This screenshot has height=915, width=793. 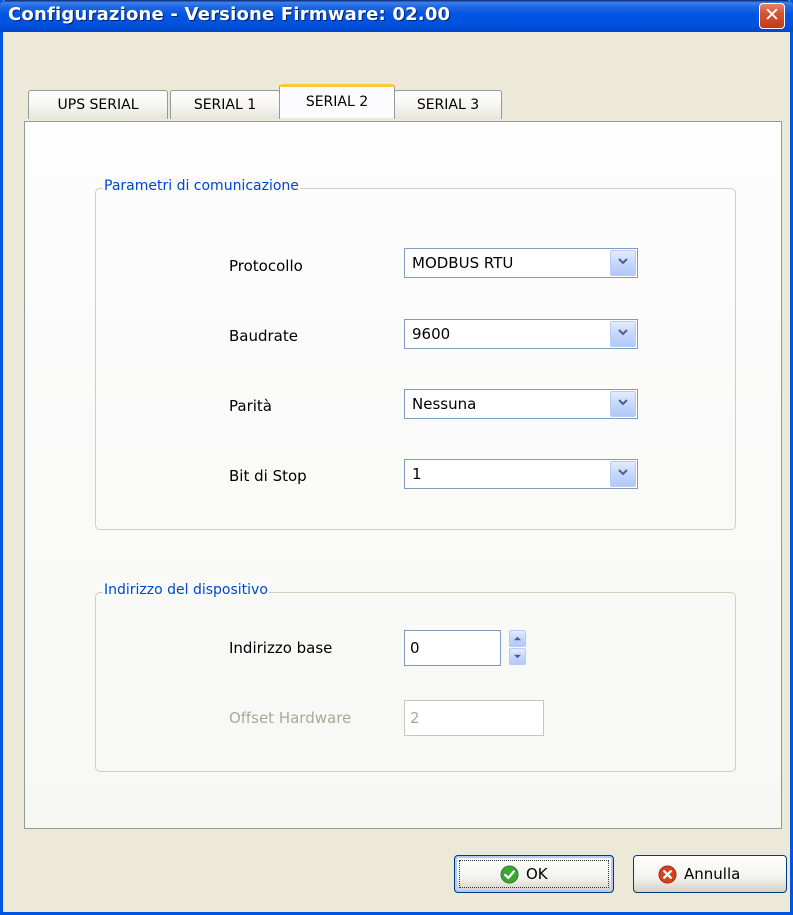 I want to click on base-address-increment-button, so click(x=517, y=638).